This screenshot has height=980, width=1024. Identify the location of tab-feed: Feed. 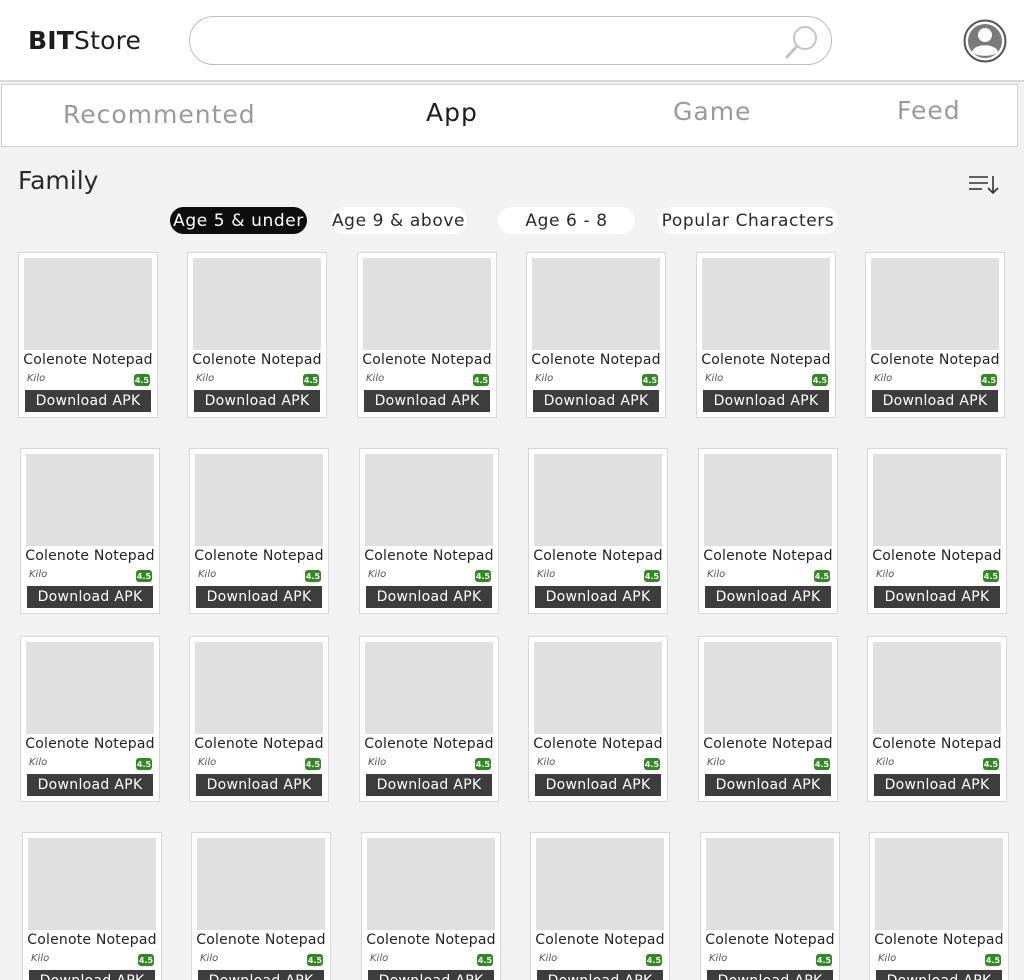
(929, 110).